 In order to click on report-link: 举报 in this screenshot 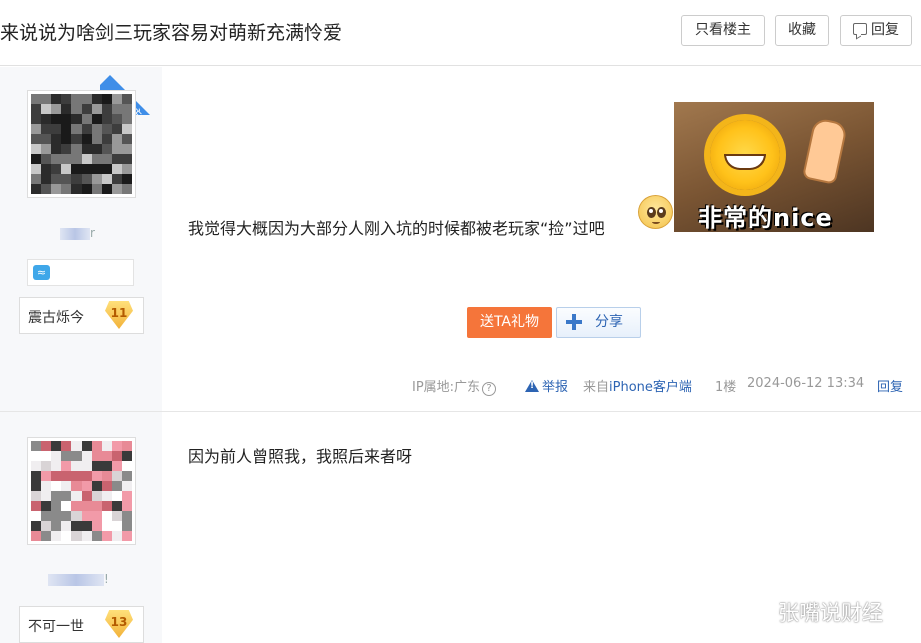, I will do `click(546, 385)`.